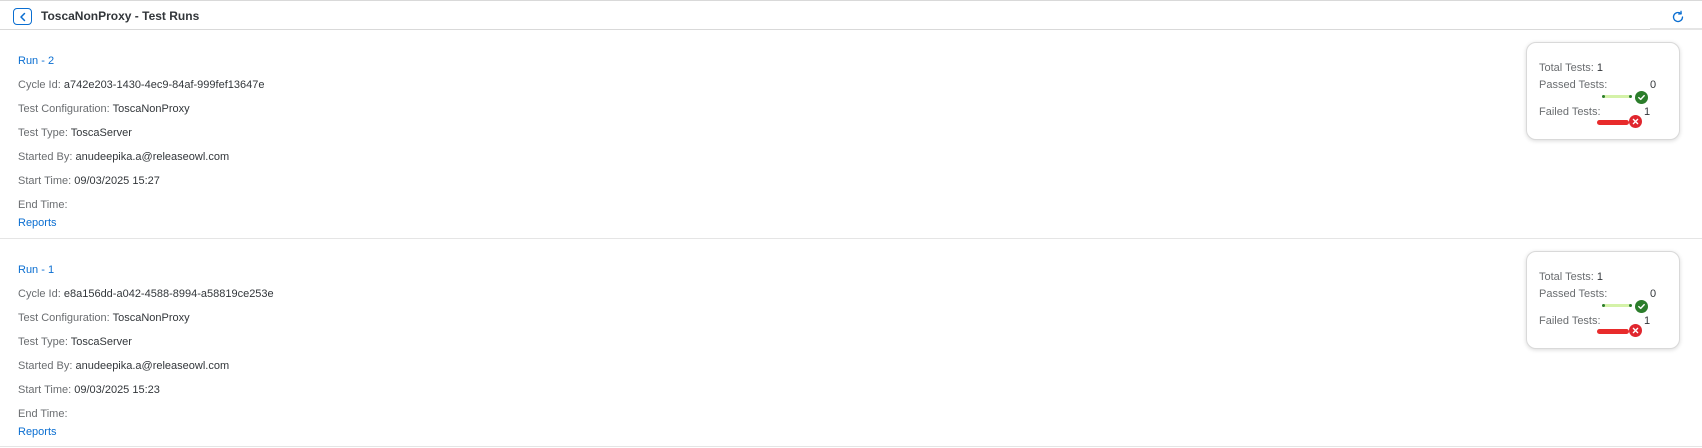  What do you see at coordinates (117, 390) in the screenshot?
I see `field-value: 09/03/2025 15:23` at bounding box center [117, 390].